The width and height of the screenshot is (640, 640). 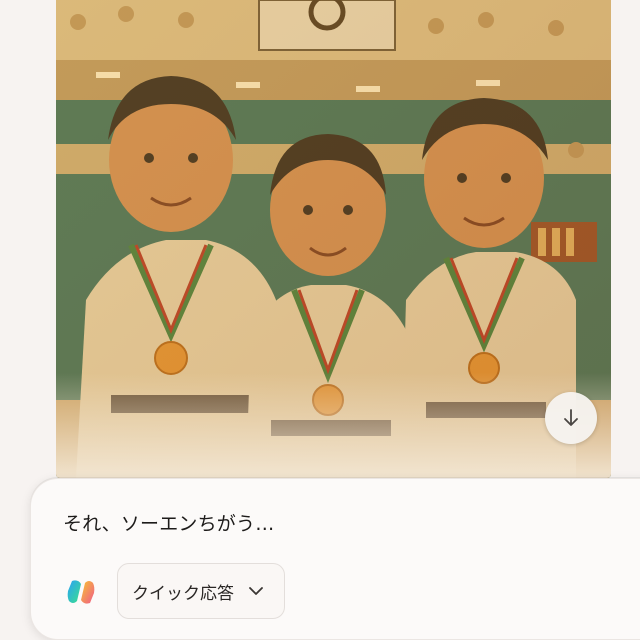 What do you see at coordinates (81, 592) in the screenshot?
I see `copilot-logo-icon` at bounding box center [81, 592].